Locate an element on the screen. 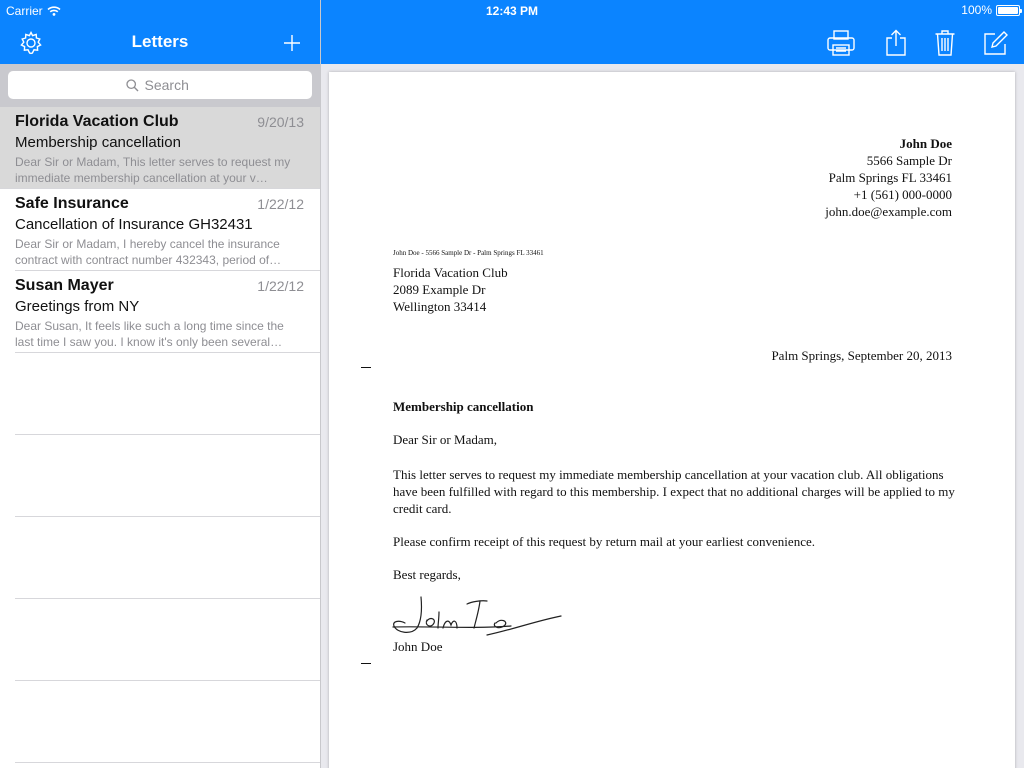  search-bar is located at coordinates (160, 85).